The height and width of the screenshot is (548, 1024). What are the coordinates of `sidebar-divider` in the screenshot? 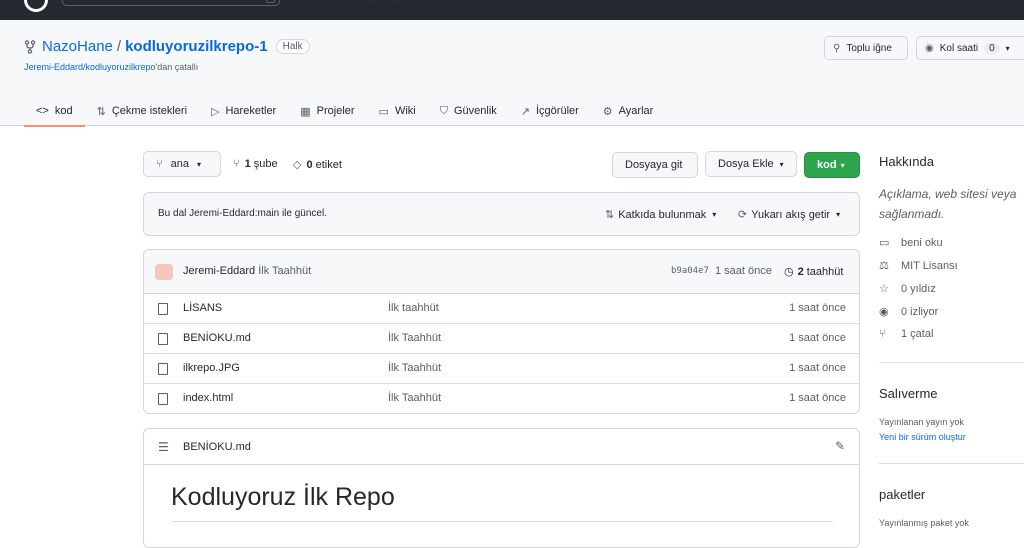 It's located at (951, 362).